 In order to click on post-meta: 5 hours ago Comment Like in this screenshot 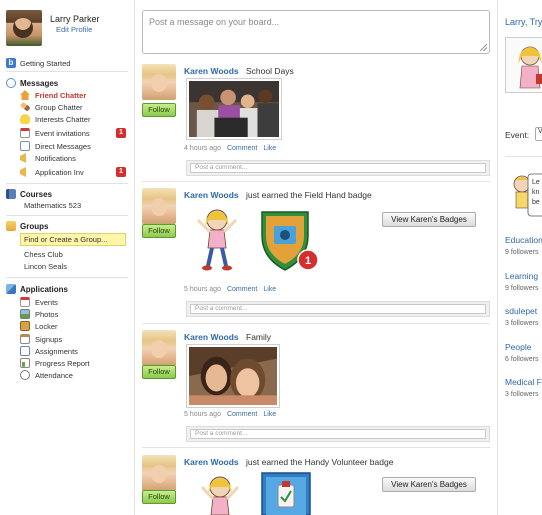, I will do `click(230, 289)`.